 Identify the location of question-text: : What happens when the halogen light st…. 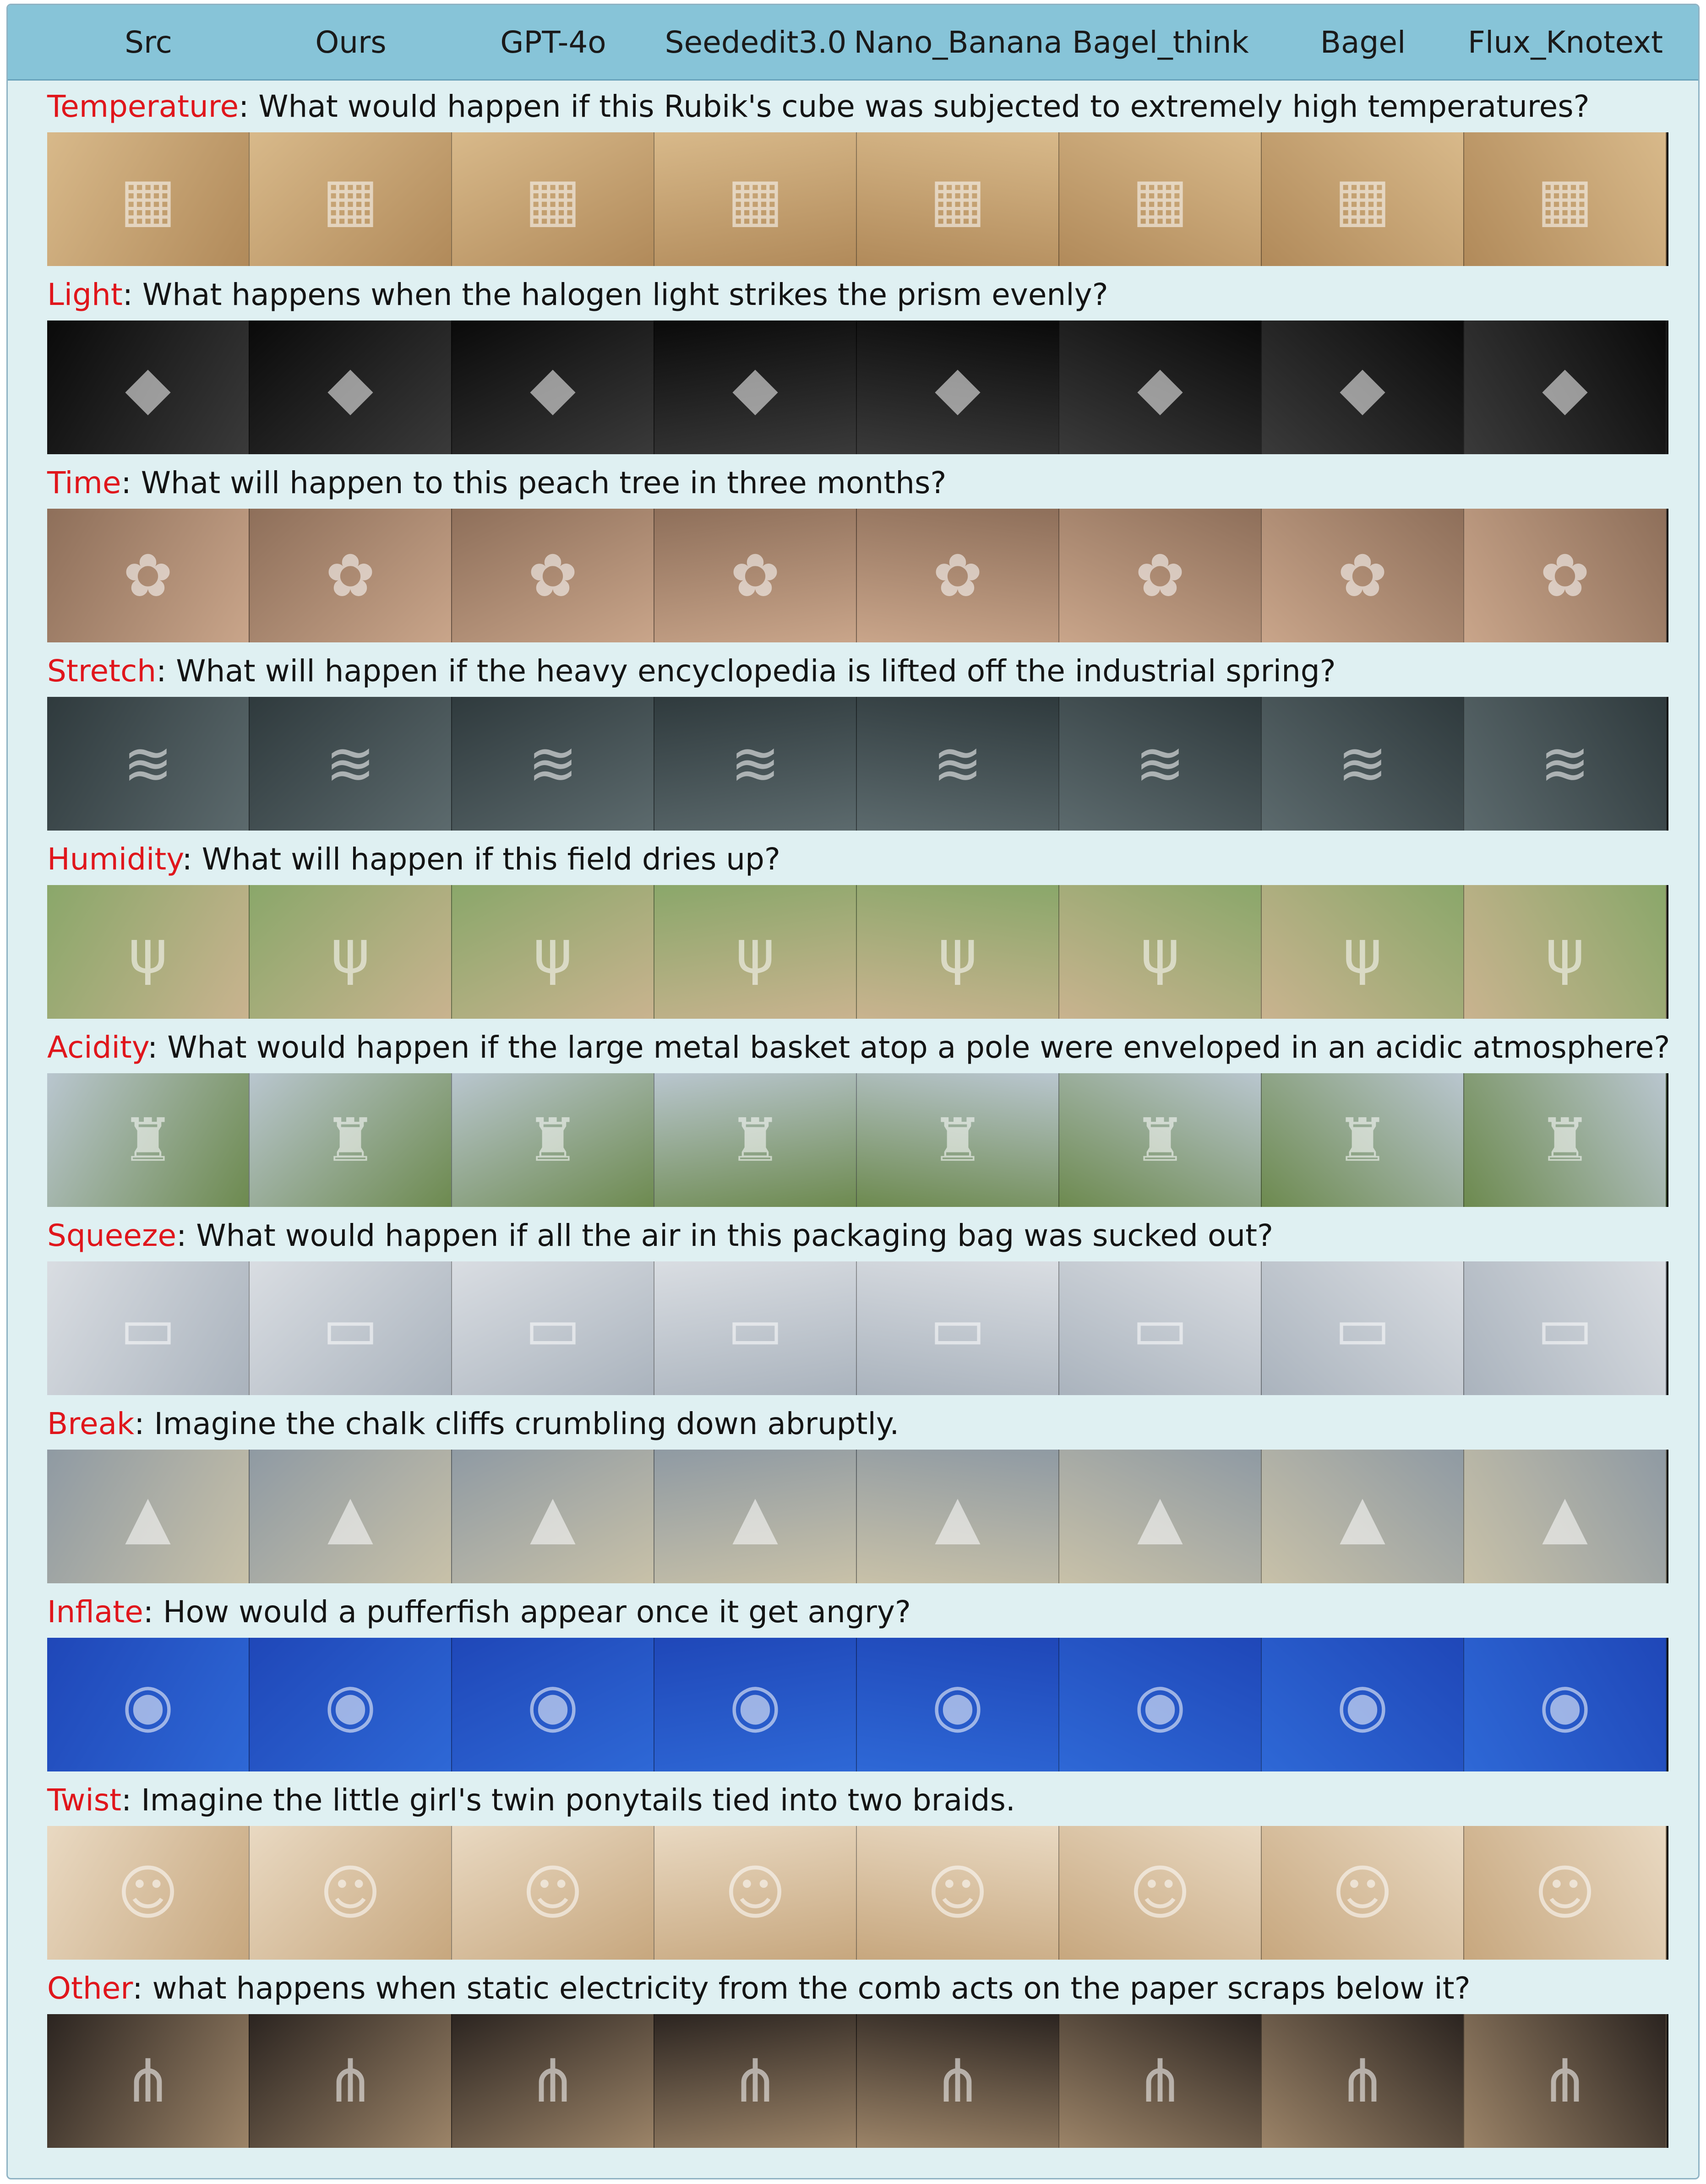
(615, 294).